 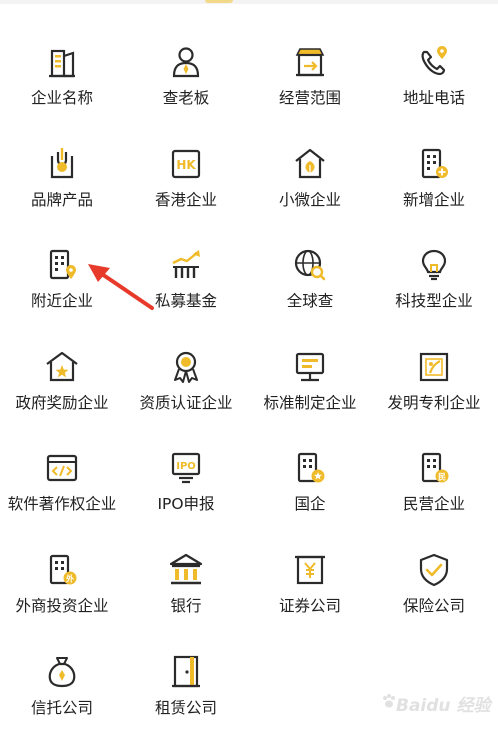 I want to click on service-label: 企业名称, so click(x=61, y=98).